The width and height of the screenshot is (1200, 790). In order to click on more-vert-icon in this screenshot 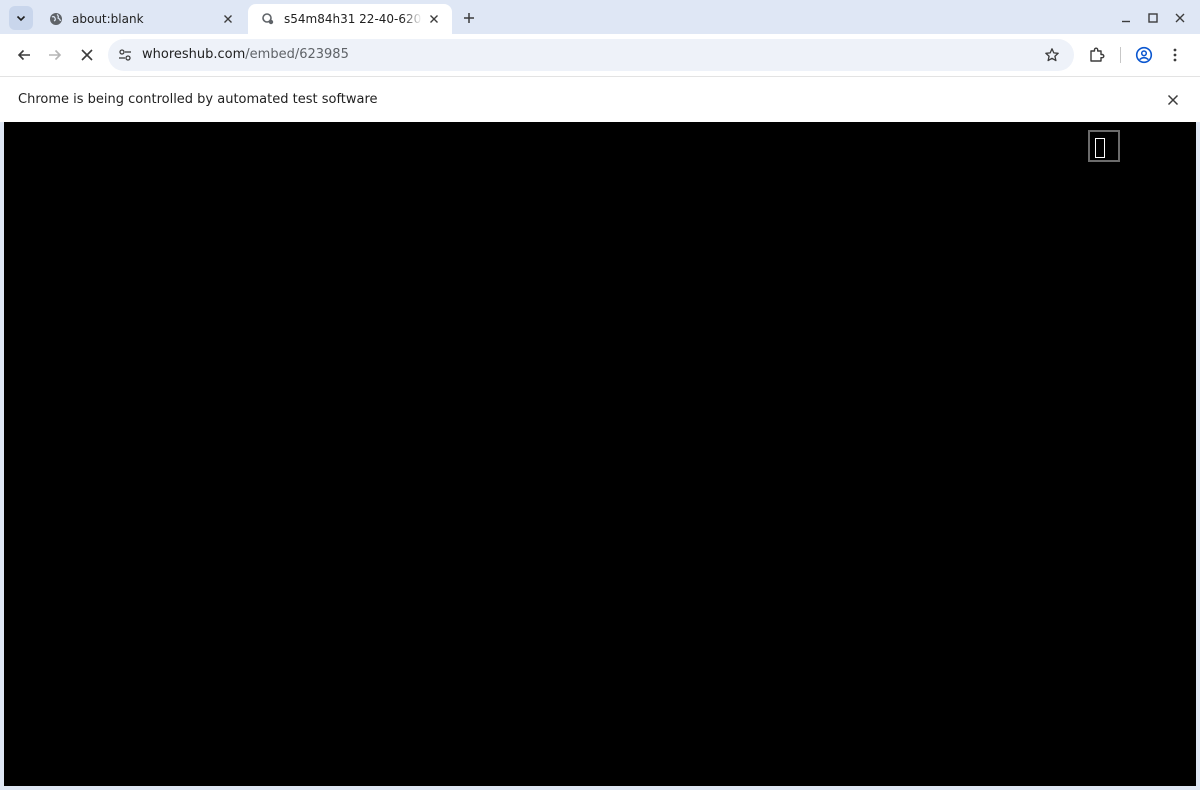, I will do `click(1175, 55)`.